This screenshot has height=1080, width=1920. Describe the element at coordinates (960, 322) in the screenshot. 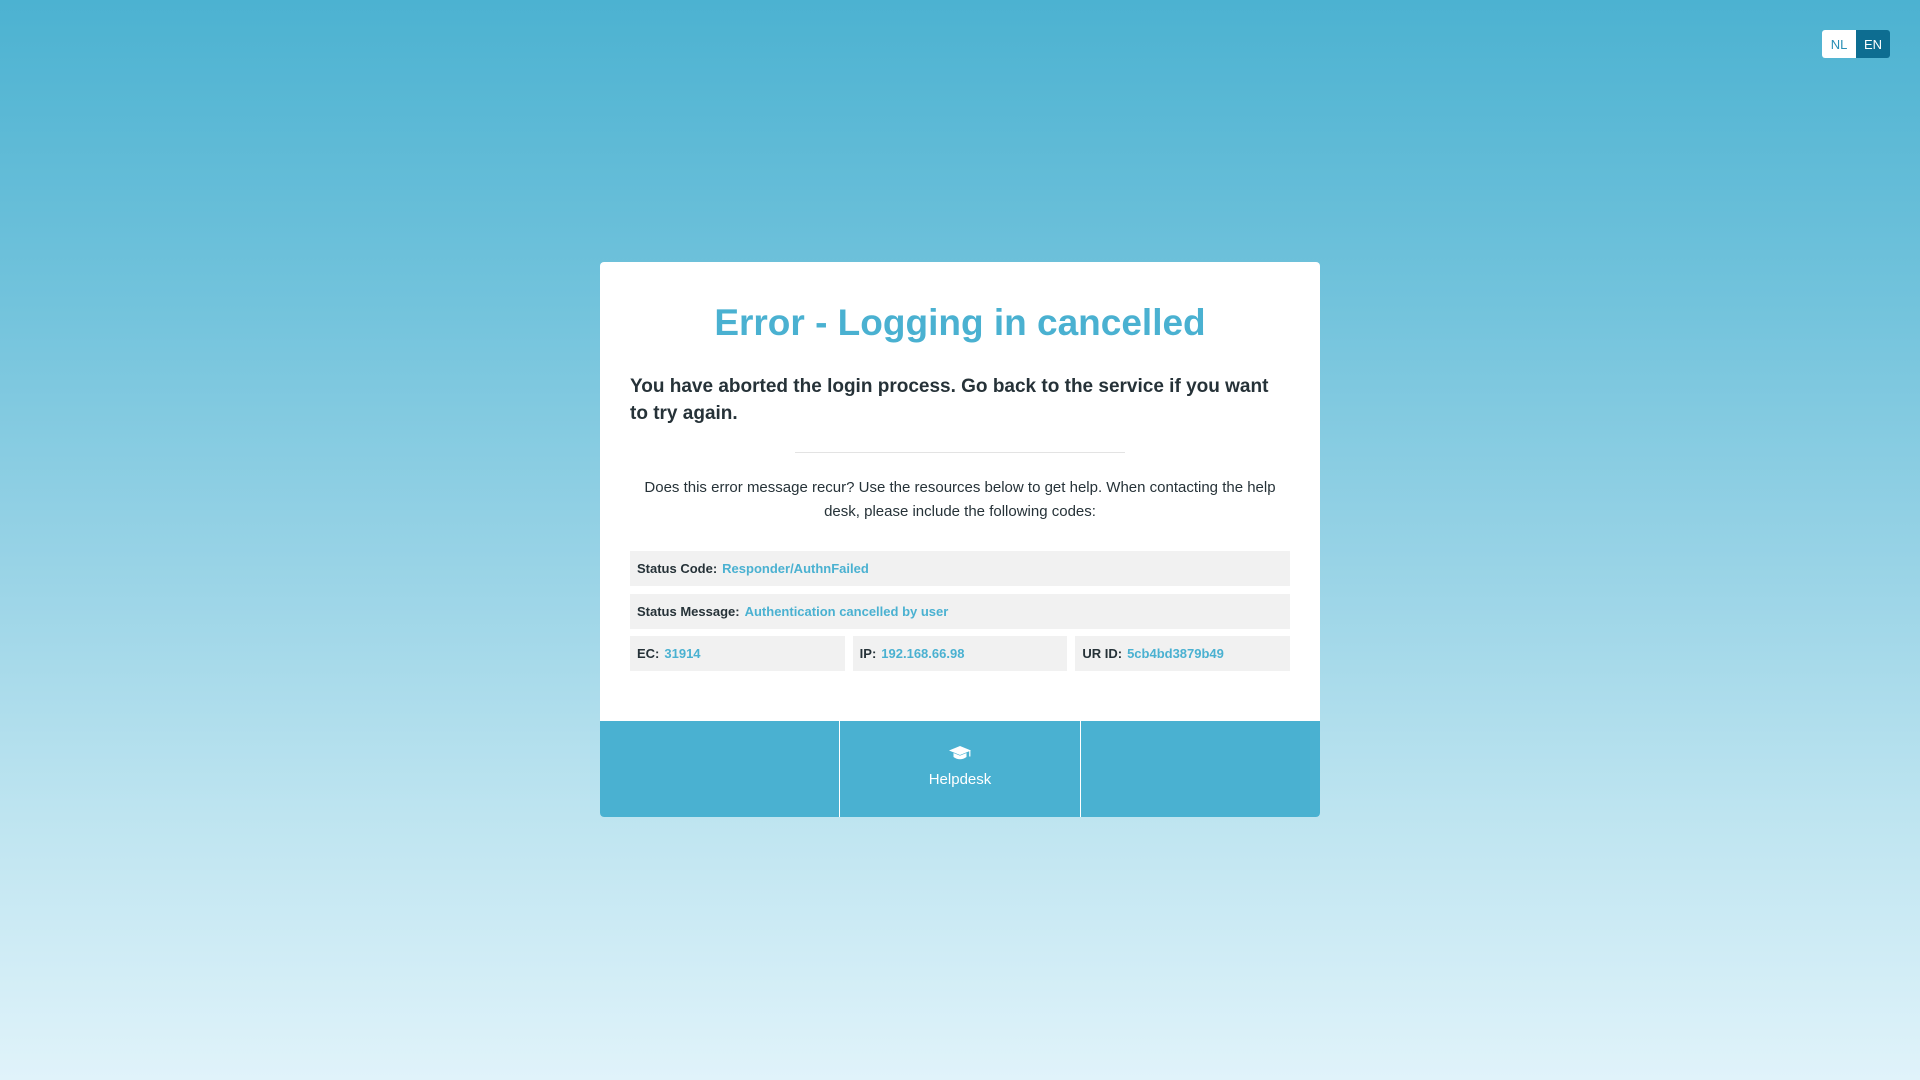

I see `error-title: Error - Logging in cancelled` at that location.